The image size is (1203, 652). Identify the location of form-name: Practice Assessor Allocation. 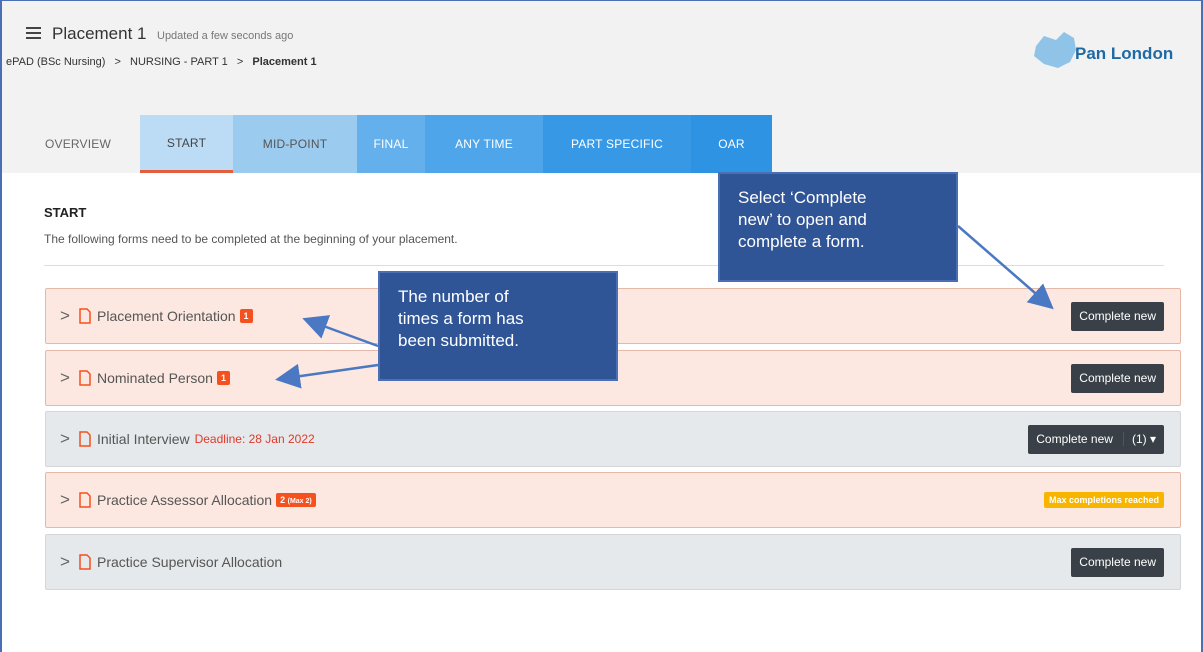
(185, 500).